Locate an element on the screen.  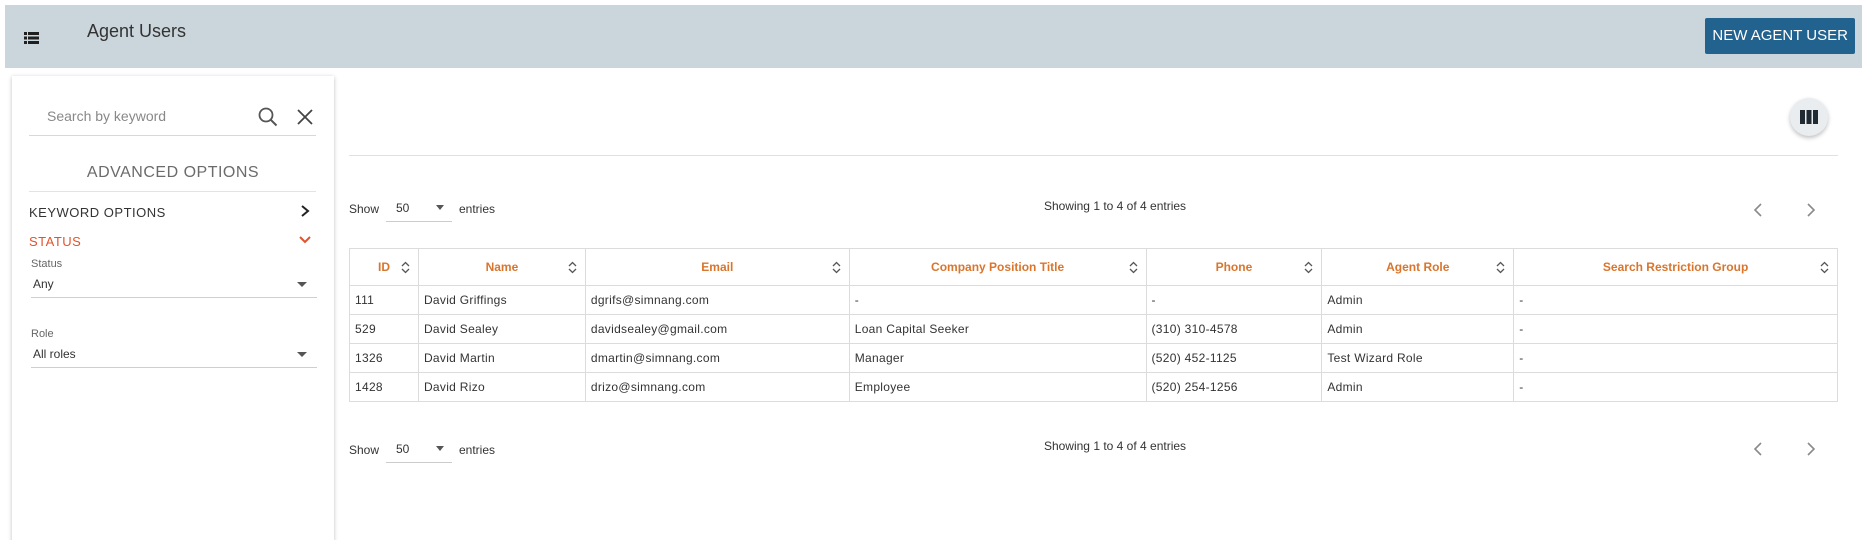
cell-agent-role: Test Wizard Role is located at coordinates (1418, 358).